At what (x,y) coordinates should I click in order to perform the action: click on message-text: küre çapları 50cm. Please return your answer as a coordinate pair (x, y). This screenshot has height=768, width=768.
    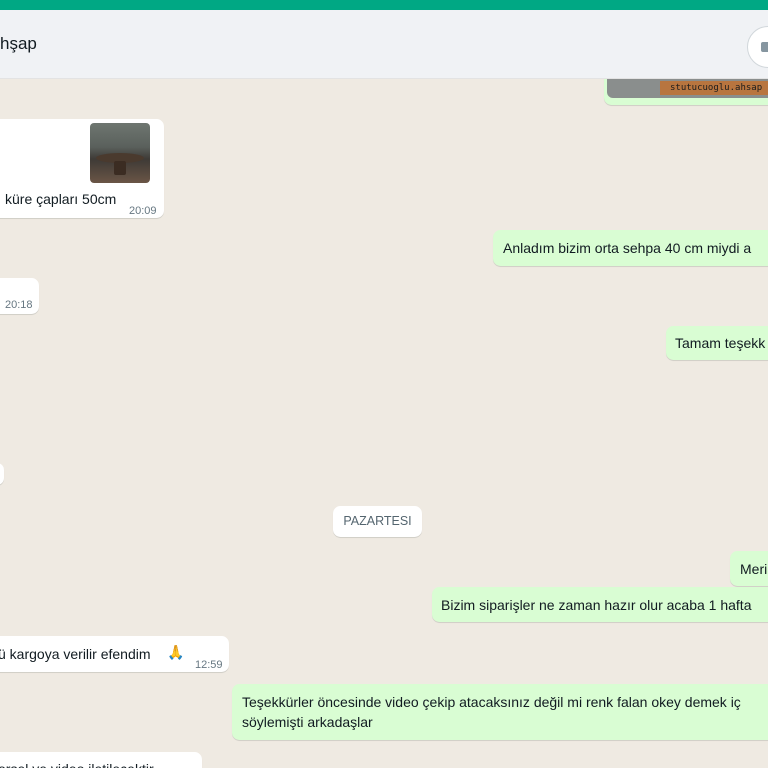
    Looking at the image, I should click on (61, 199).